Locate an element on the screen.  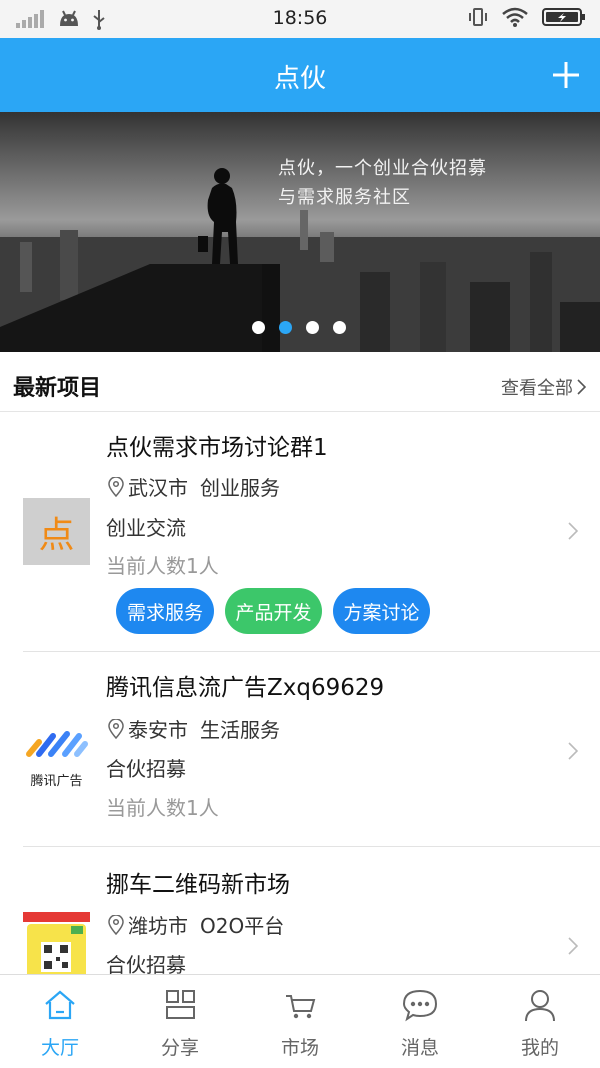
tag-product-dev: 产品开发 is located at coordinates (273, 611).